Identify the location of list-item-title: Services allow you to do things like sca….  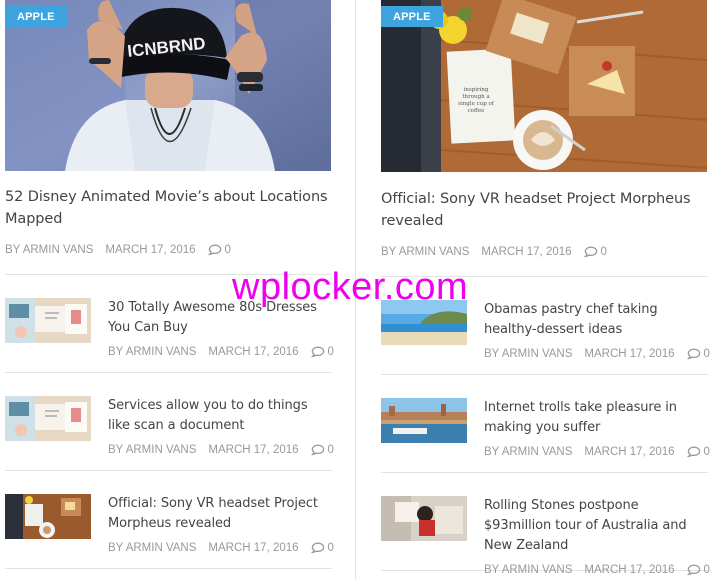
(220, 416).